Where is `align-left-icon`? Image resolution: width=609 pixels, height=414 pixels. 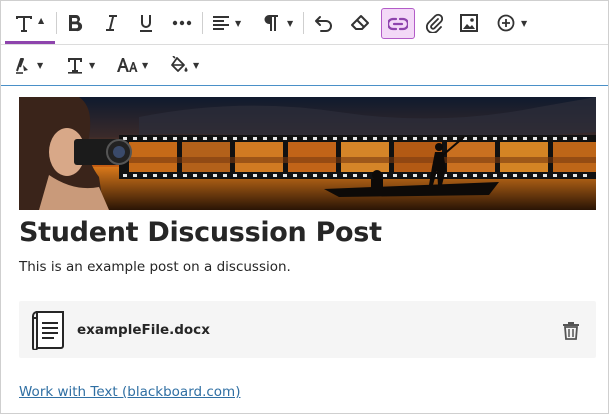
align-left-icon is located at coordinates (221, 23).